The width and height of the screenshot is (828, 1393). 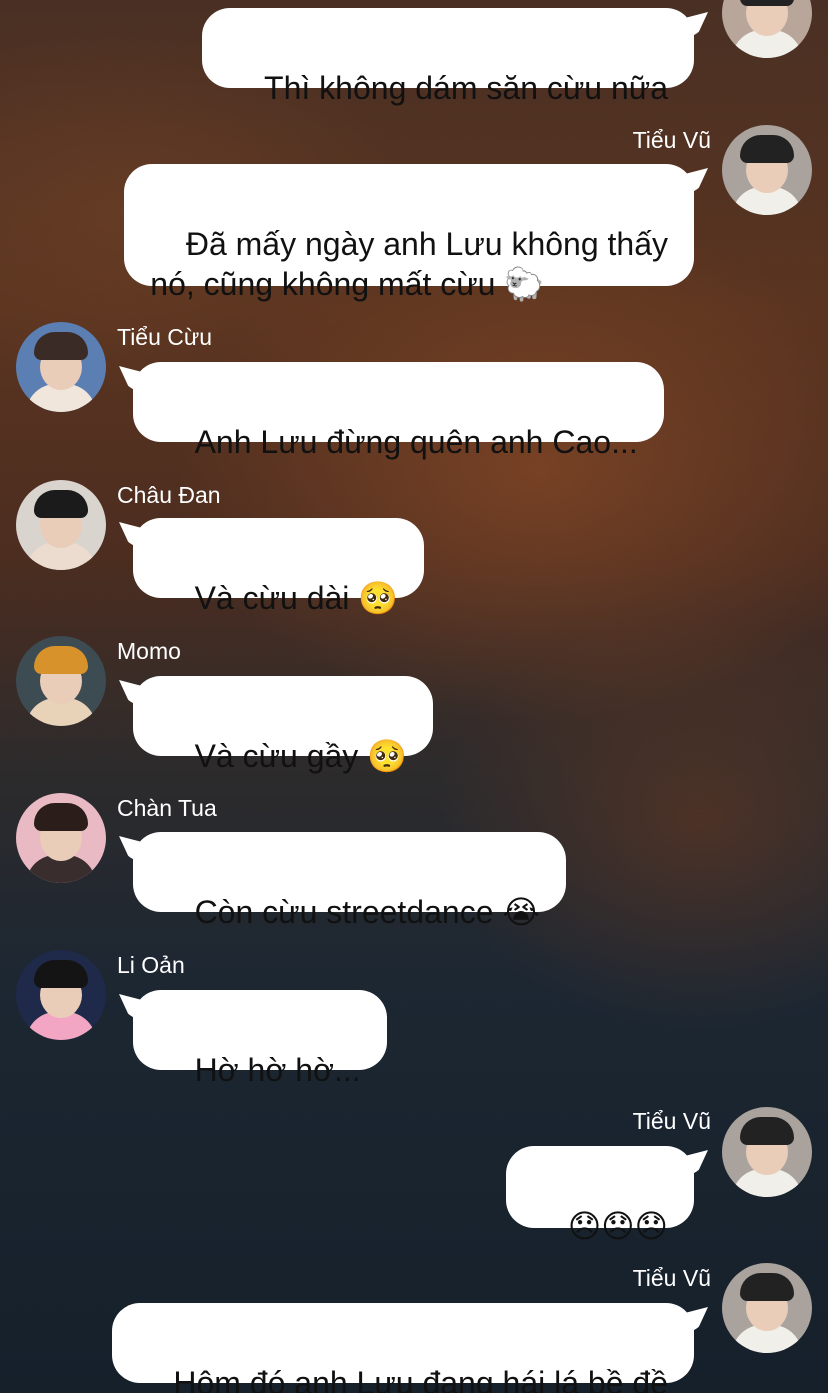 I want to click on message-bubble: 😞😞😞, so click(x=600, y=1195).